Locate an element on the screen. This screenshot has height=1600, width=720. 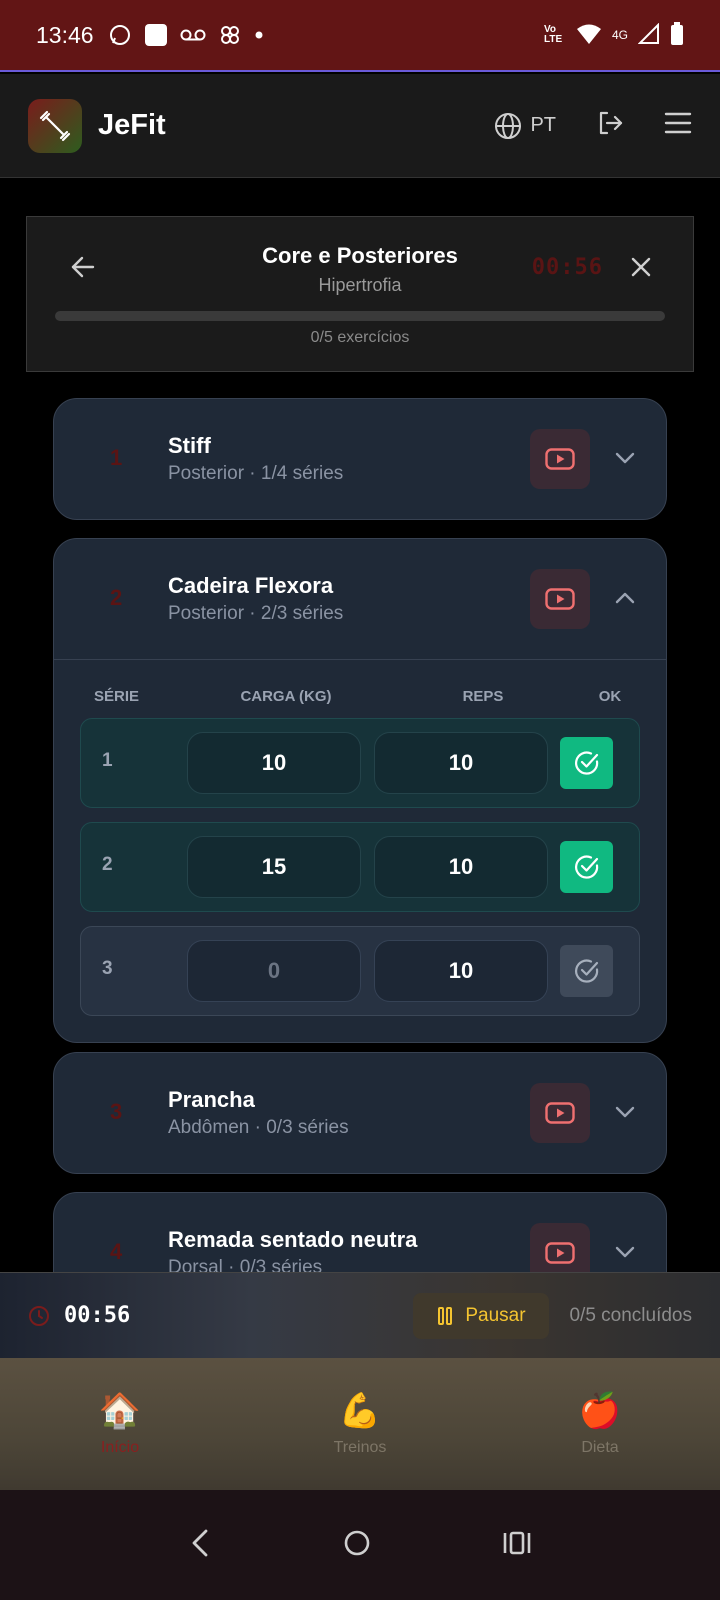
sets-table-header: SÉRIE CARGA (KG) REPS OK is located at coordinates (360, 696).